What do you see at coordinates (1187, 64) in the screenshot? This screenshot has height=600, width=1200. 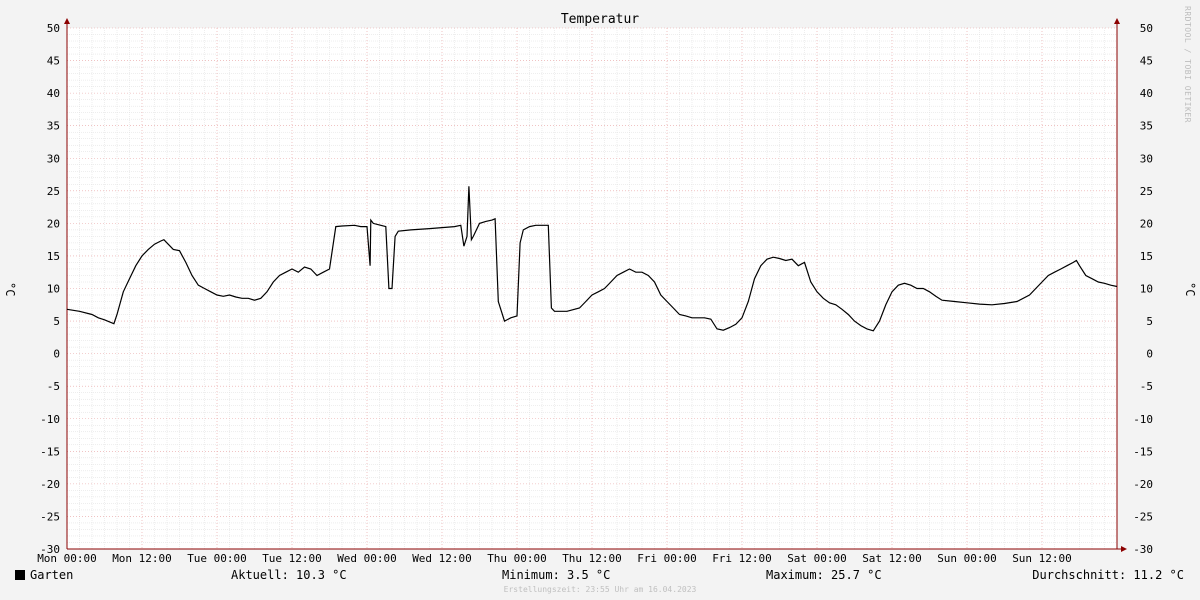 I see `watermark: RRDTOOL / TOBI OETIKER` at bounding box center [1187, 64].